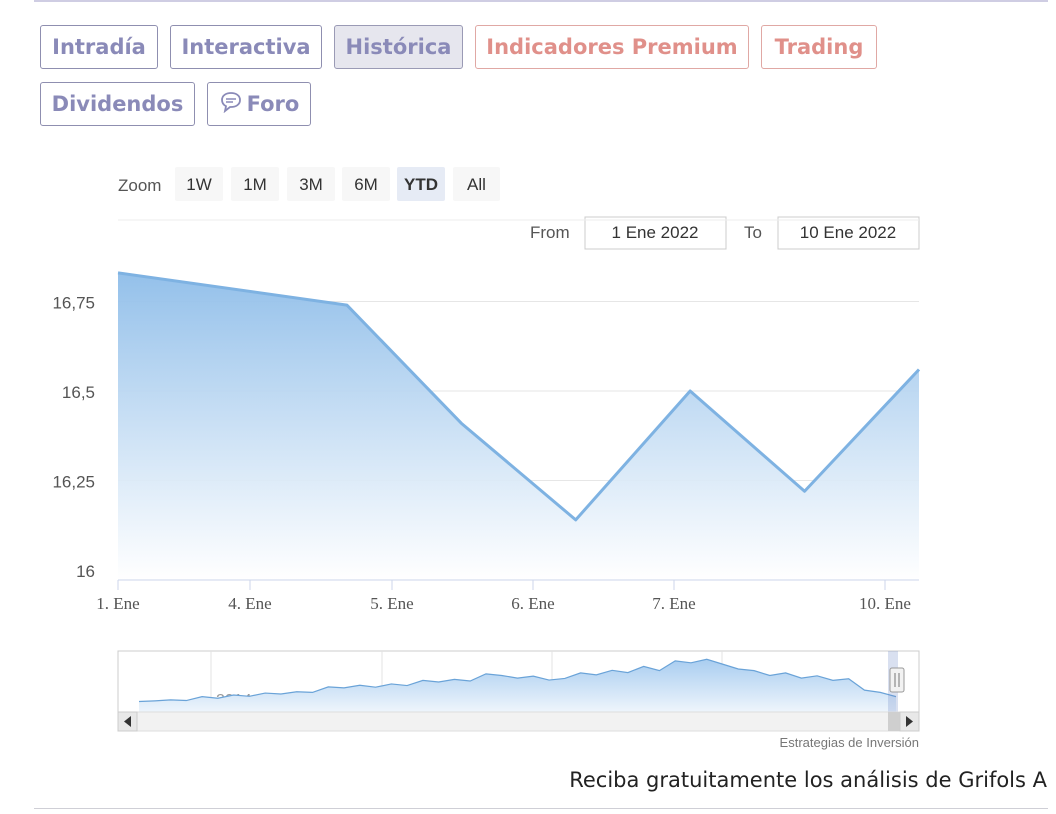 This screenshot has height=814, width=1056. I want to click on zoom-button-label: 1W, so click(199, 184).